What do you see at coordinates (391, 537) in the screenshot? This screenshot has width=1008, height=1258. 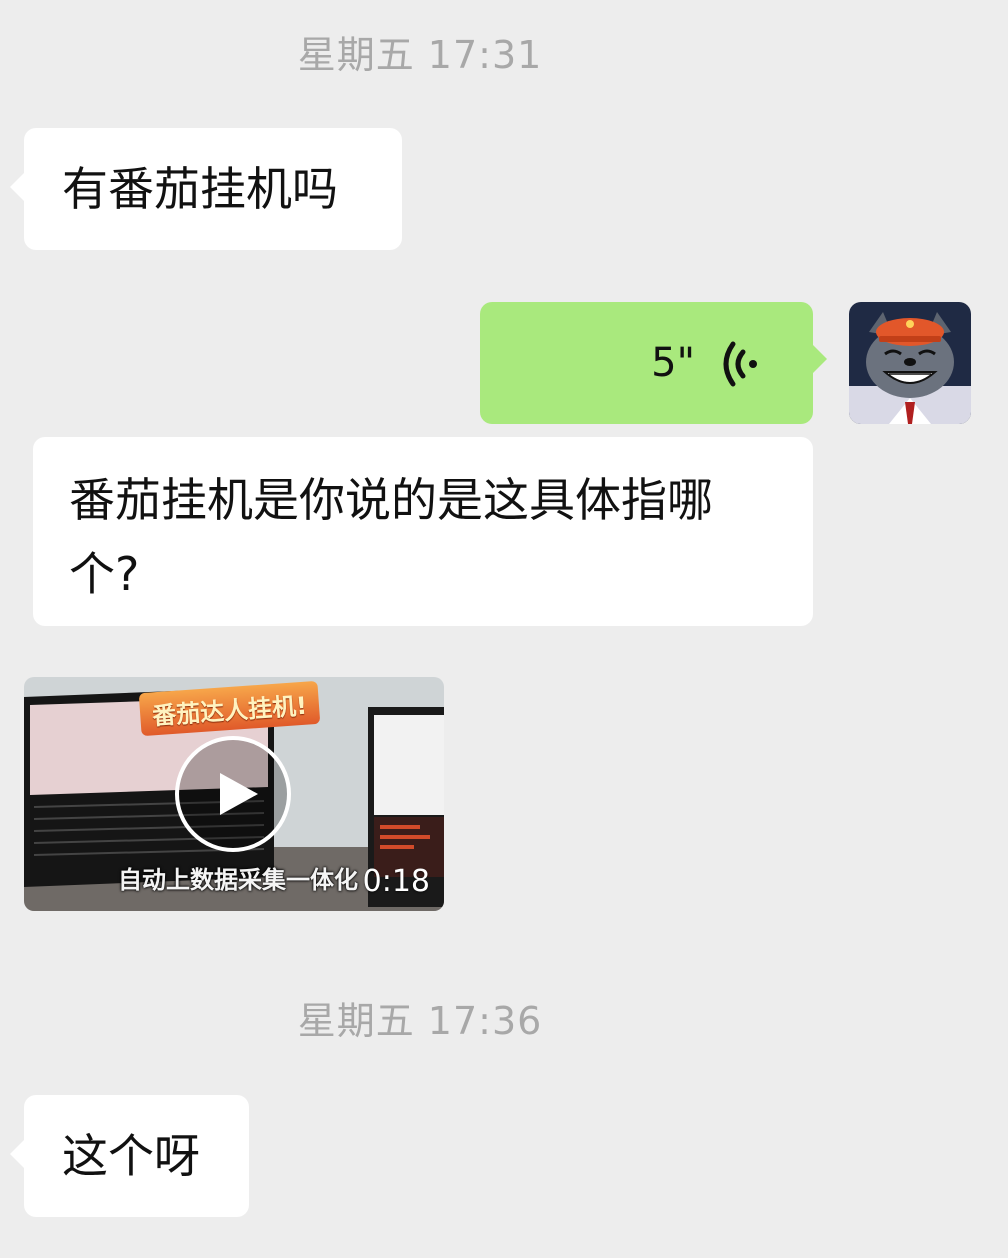 I see `message-text: 番茄挂机是你说的是这具体指哪个?` at bounding box center [391, 537].